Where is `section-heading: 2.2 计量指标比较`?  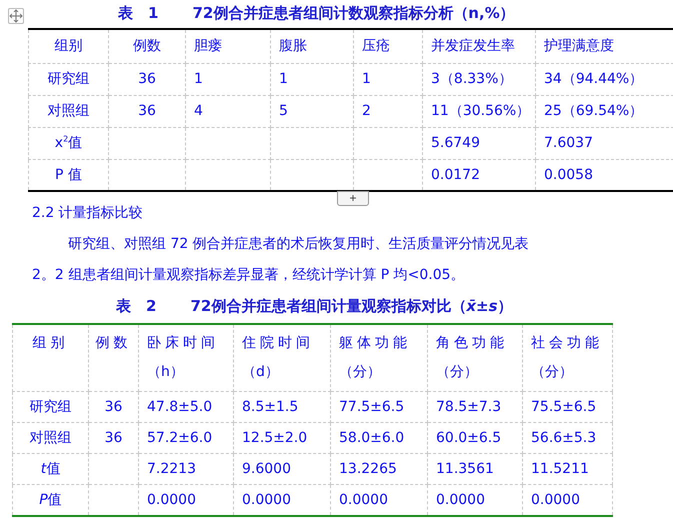
section-heading: 2.2 计量指标比较 is located at coordinates (87, 213).